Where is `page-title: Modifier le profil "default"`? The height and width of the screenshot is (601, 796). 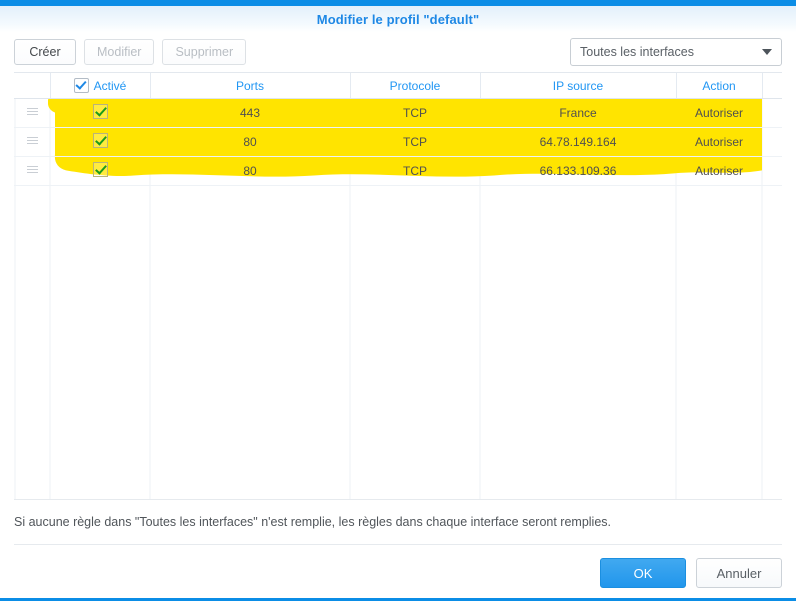 page-title: Modifier le profil "default" is located at coordinates (398, 19).